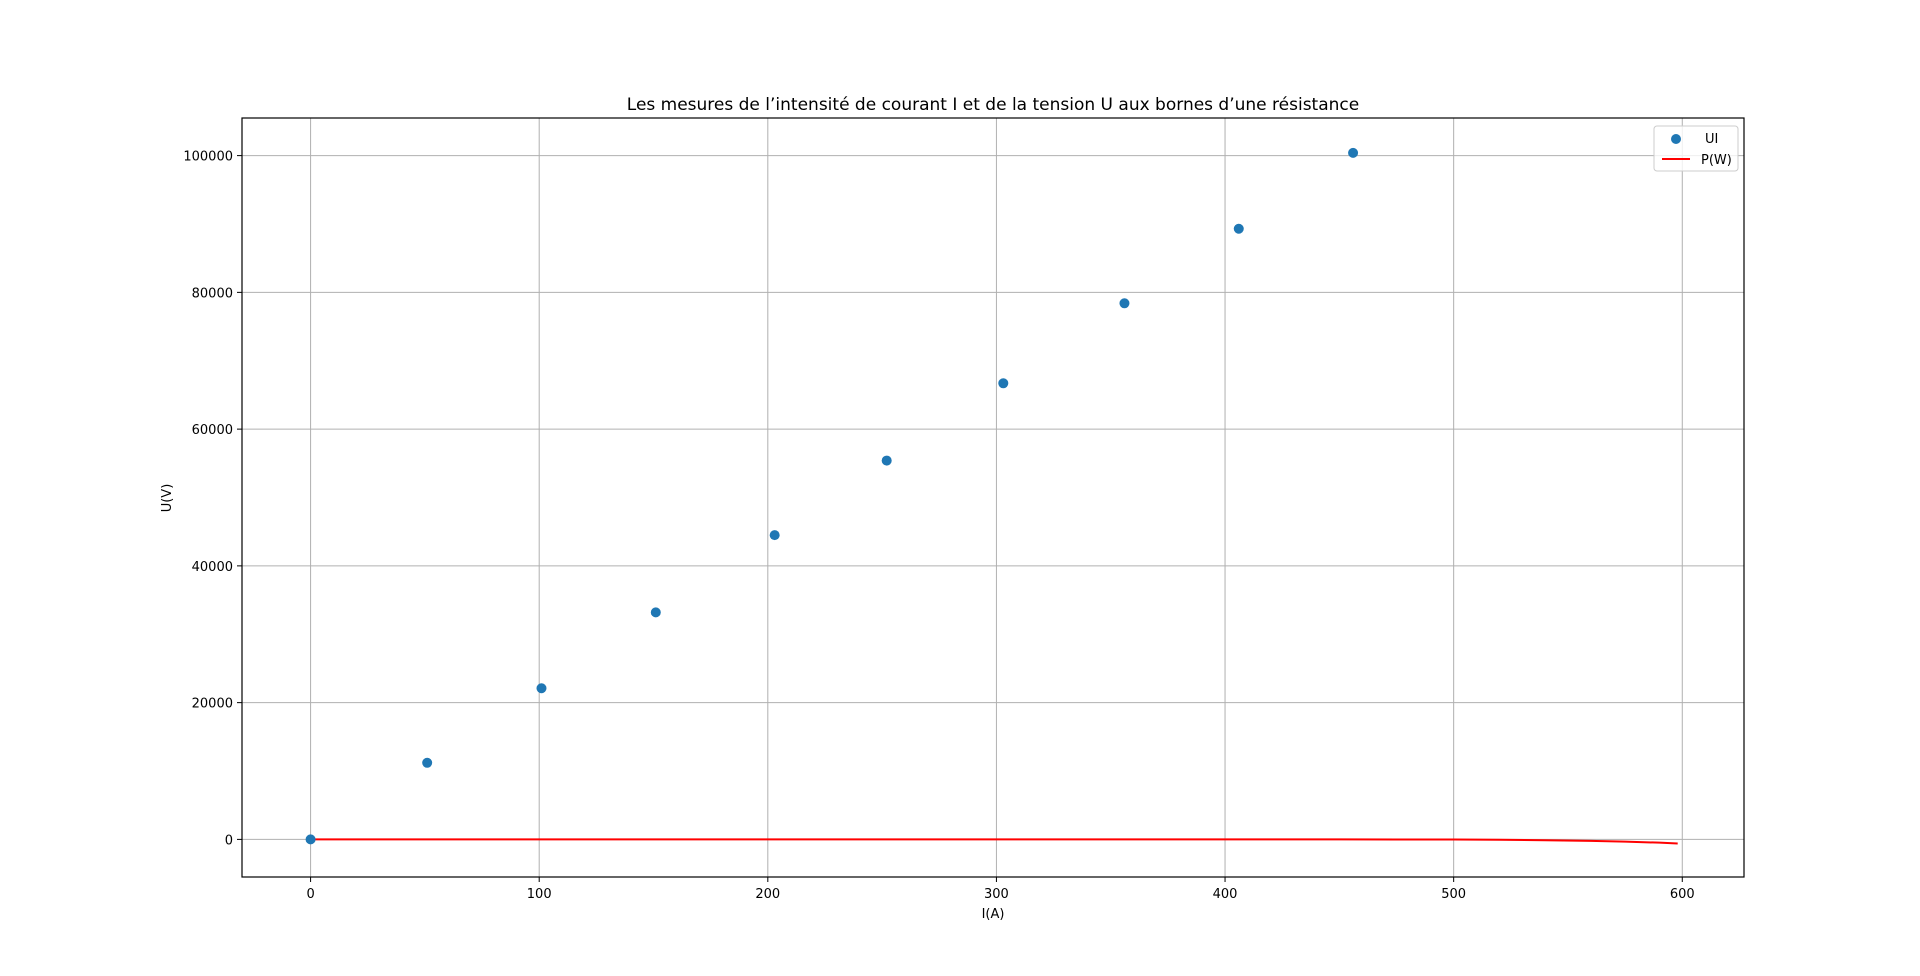 The image size is (1920, 976). I want to click on y-tick-label: 80000, so click(212, 293).